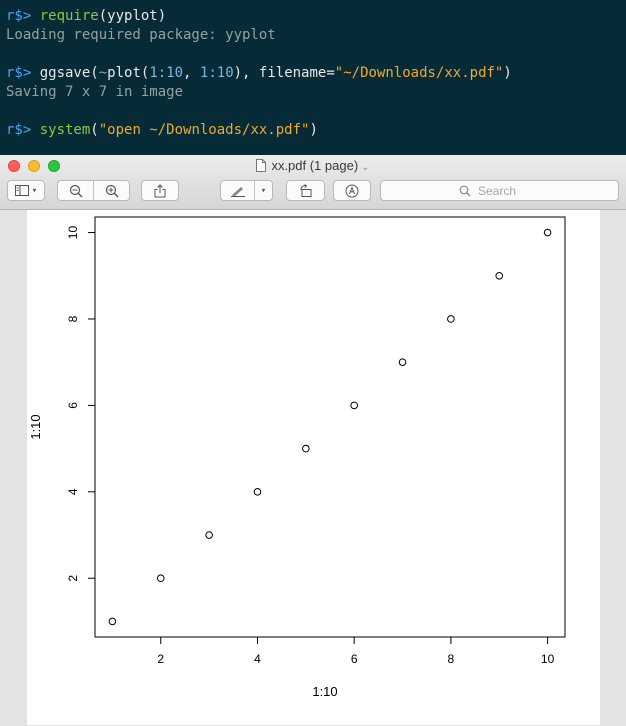 Image resolution: width=626 pixels, height=726 pixels. I want to click on zoom-in-icon, so click(111, 190).